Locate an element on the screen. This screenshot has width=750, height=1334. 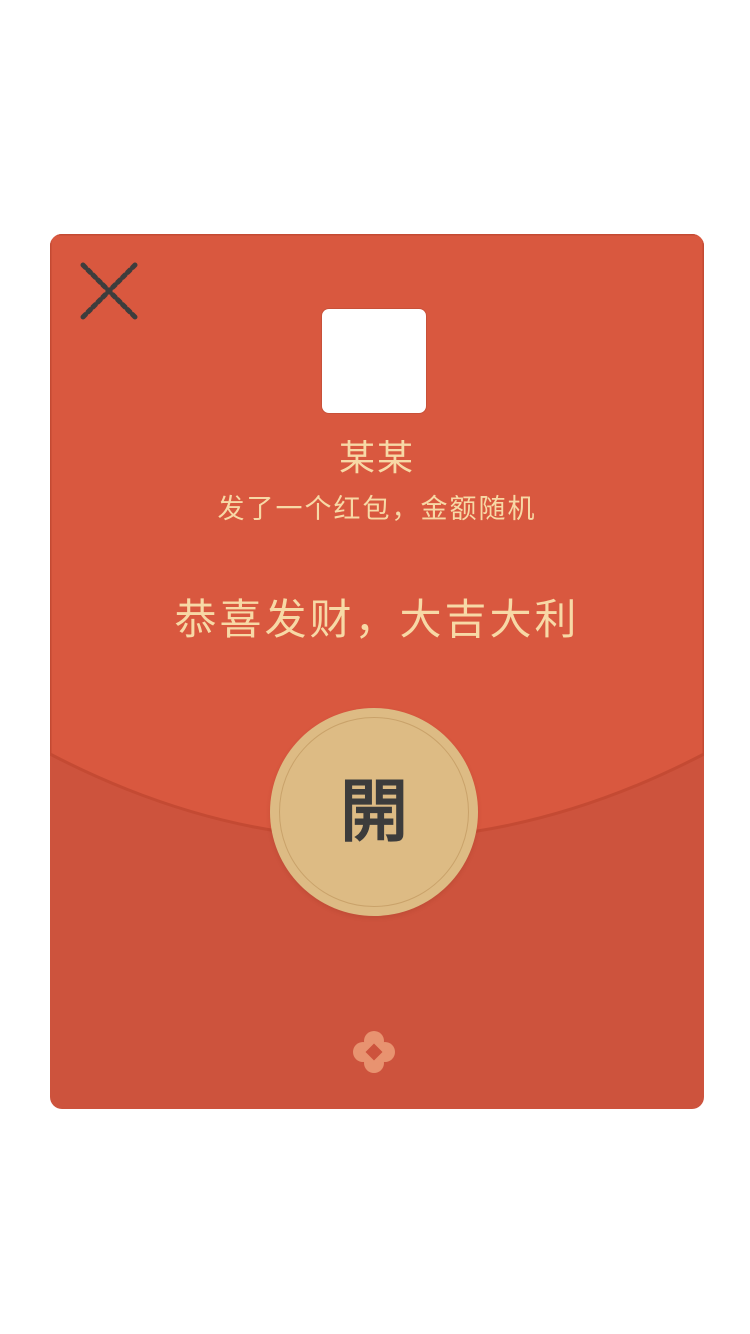
envelope-subtitle: 发了一个红包，金额随机 is located at coordinates (377, 509).